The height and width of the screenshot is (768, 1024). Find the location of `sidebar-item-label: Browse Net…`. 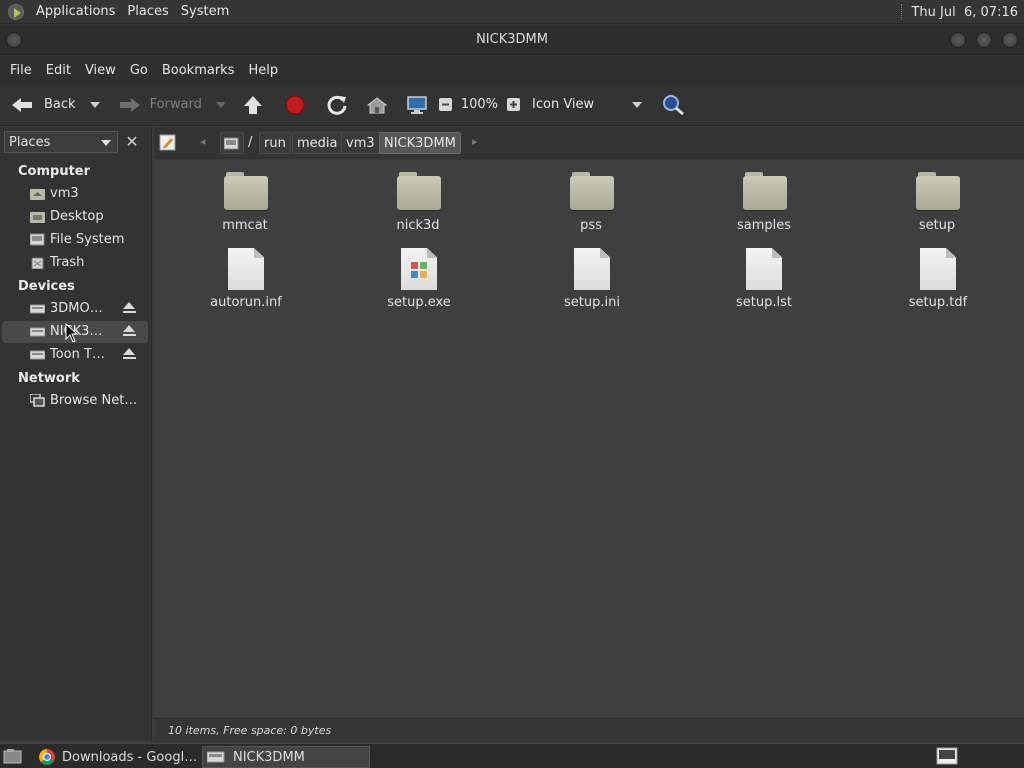

sidebar-item-label: Browse Net… is located at coordinates (94, 400).